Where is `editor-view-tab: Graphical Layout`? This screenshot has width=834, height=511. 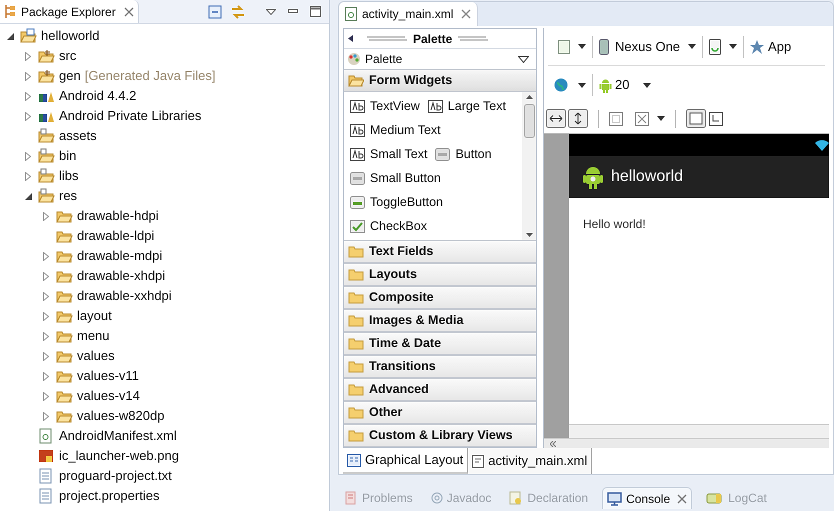 editor-view-tab: Graphical Layout is located at coordinates (405, 461).